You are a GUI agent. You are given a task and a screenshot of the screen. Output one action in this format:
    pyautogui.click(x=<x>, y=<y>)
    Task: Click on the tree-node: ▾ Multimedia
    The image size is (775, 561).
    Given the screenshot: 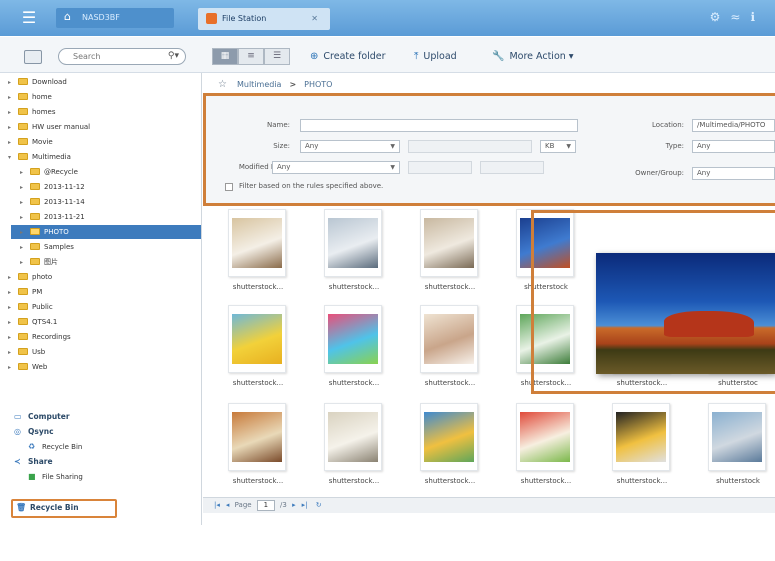 What is the action you would take?
    pyautogui.click(x=39, y=157)
    